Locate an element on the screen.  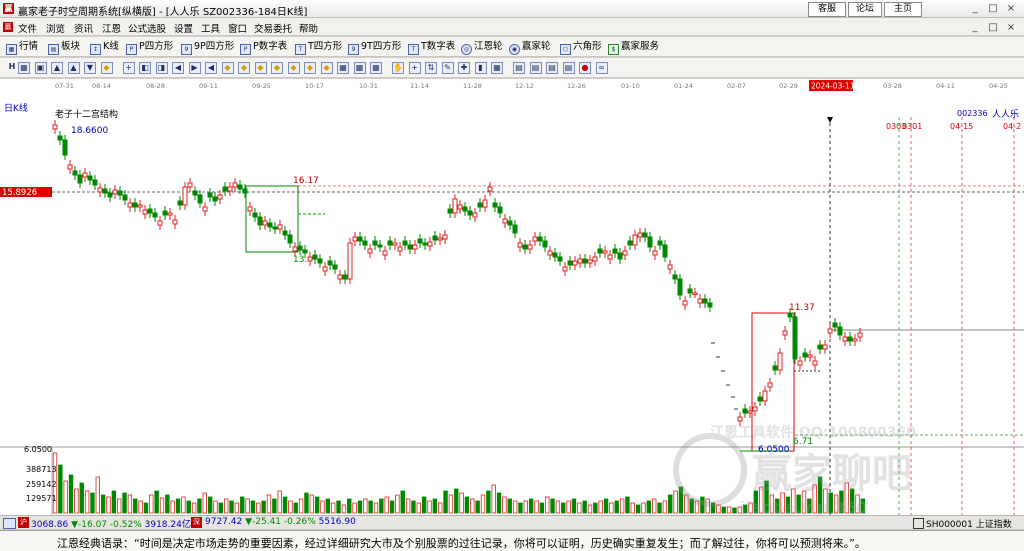
drawing-tool-2-icon: ▣ is located at coordinates (40, 68).